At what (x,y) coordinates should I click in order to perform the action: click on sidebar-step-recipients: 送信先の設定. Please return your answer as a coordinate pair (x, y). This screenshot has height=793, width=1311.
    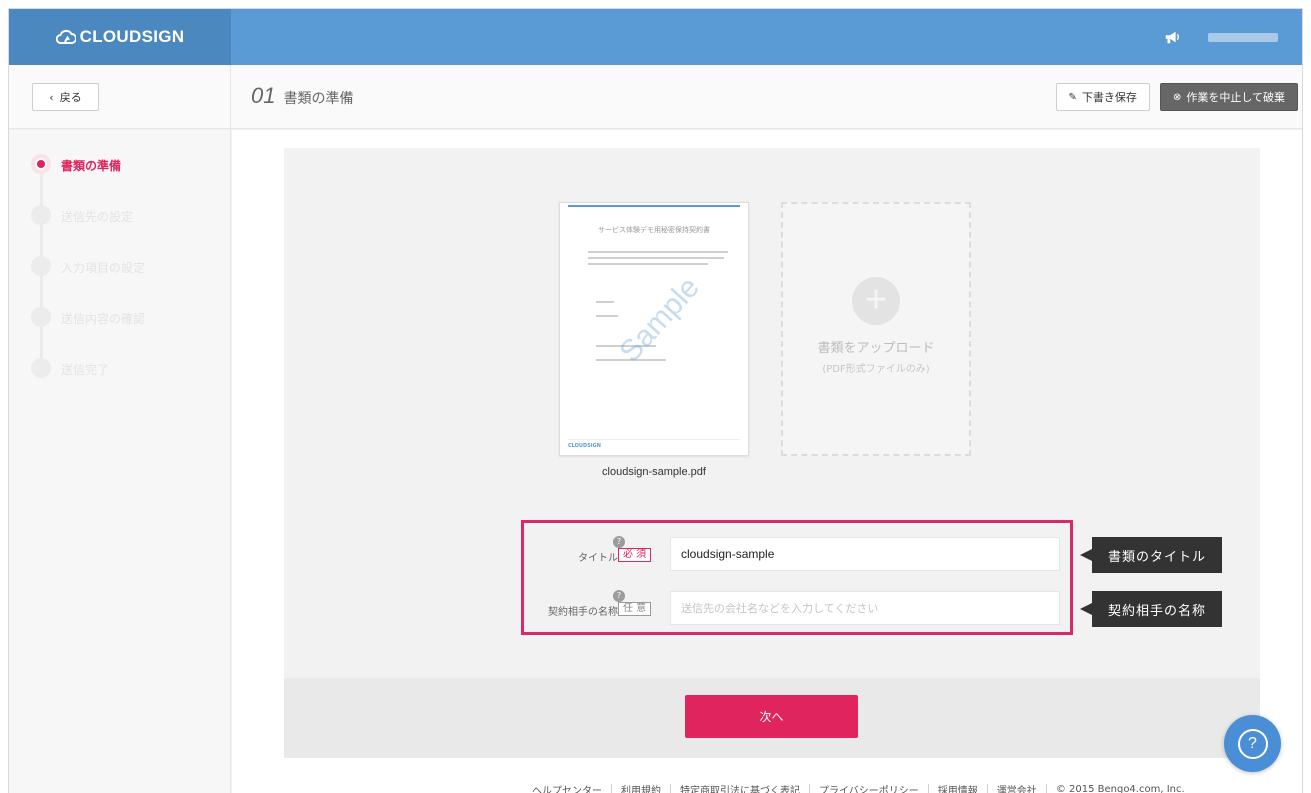
    Looking at the image, I should click on (88, 230).